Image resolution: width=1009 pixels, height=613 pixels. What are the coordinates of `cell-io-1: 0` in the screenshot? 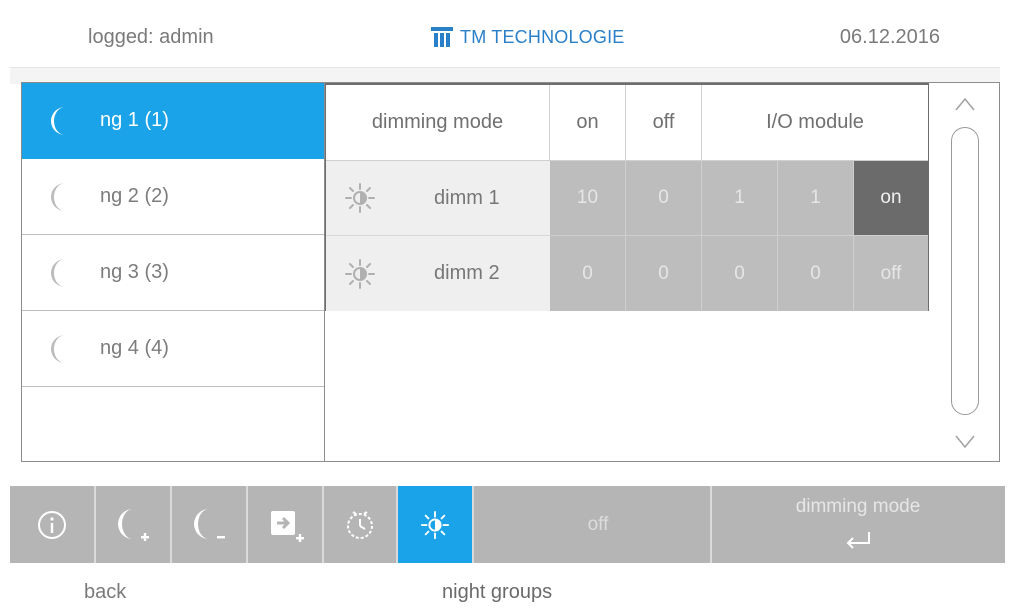 It's located at (740, 273).